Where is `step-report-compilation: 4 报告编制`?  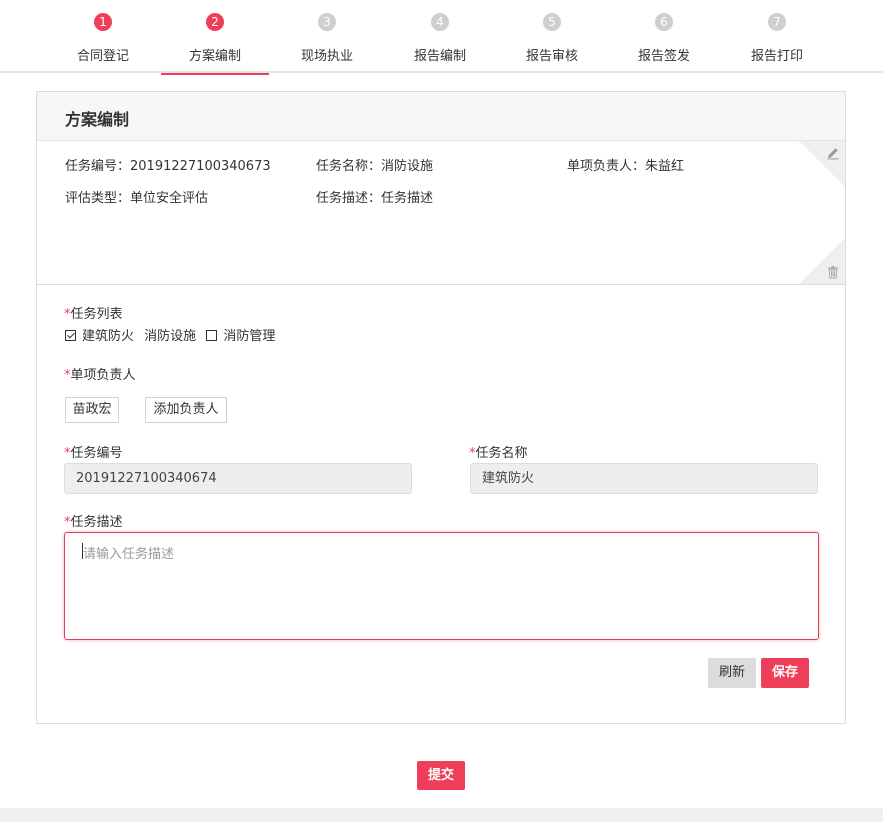
step-report-compilation: 4 报告编制 is located at coordinates (440, 36).